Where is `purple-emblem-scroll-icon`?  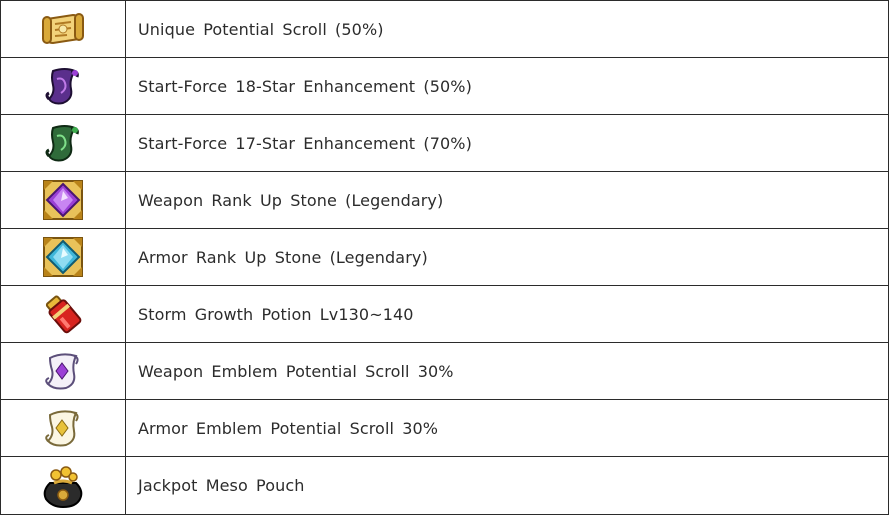 purple-emblem-scroll-icon is located at coordinates (62, 371).